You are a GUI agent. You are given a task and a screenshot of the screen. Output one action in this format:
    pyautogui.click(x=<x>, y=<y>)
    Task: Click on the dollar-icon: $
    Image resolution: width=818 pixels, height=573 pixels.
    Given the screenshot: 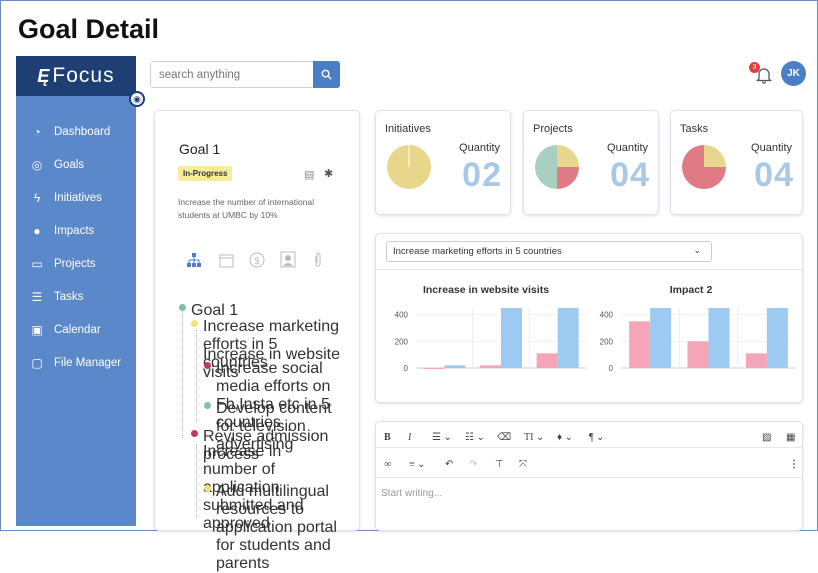 What is the action you would take?
    pyautogui.click(x=257, y=260)
    